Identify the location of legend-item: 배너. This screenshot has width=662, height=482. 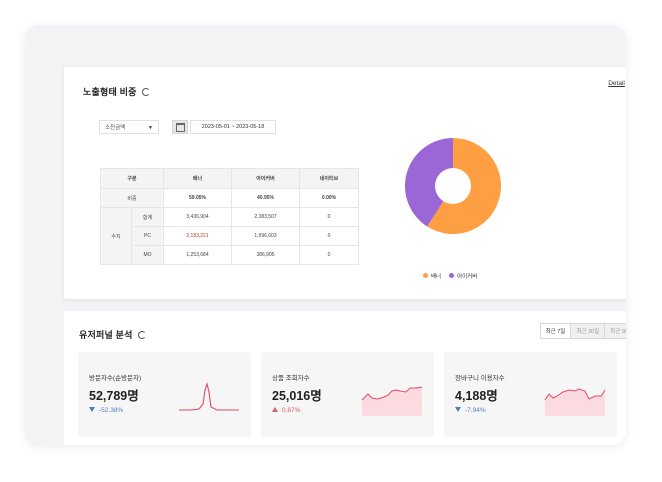
(432, 276).